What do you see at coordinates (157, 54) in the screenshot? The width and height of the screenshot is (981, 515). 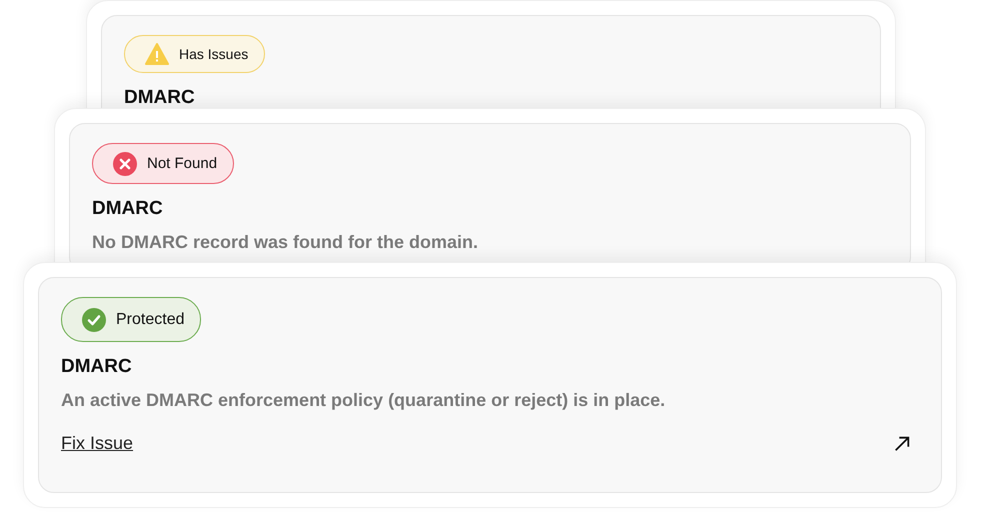 I see `warning-icon` at bounding box center [157, 54].